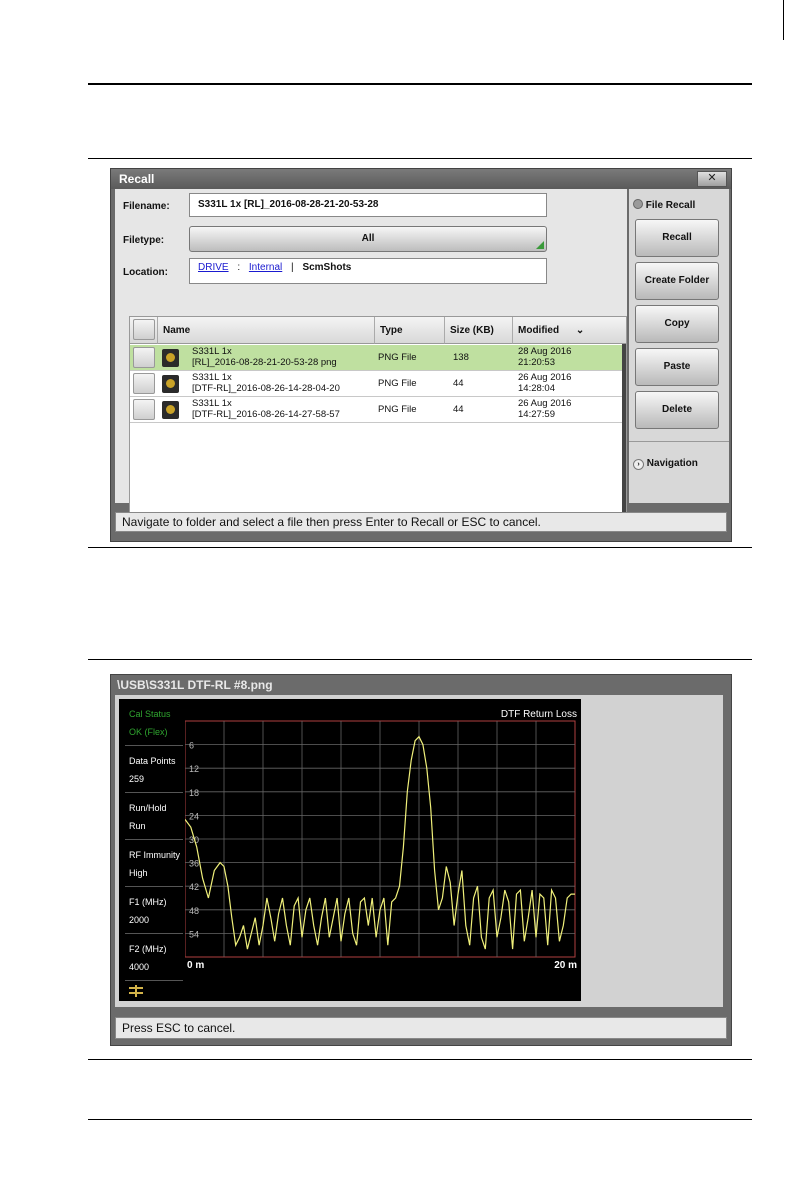 This screenshot has height=1192, width=792. Describe the element at coordinates (148, 949) in the screenshot. I see `f2-label: F2 (MHz)` at that location.